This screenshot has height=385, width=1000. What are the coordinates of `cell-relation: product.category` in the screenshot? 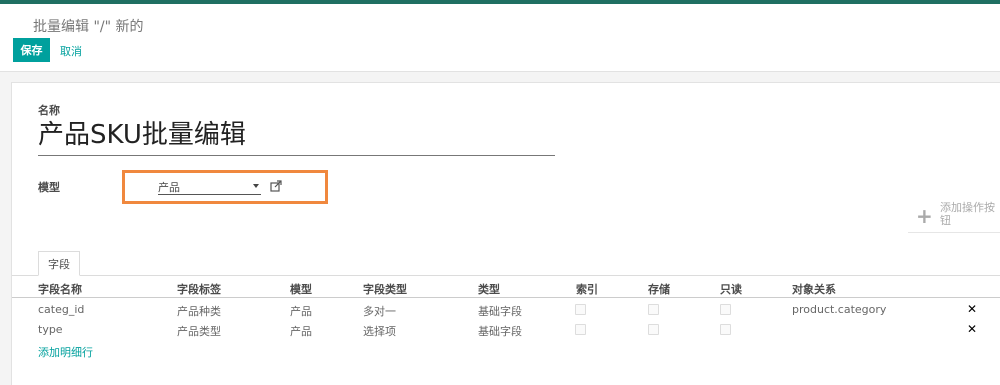 It's located at (839, 309).